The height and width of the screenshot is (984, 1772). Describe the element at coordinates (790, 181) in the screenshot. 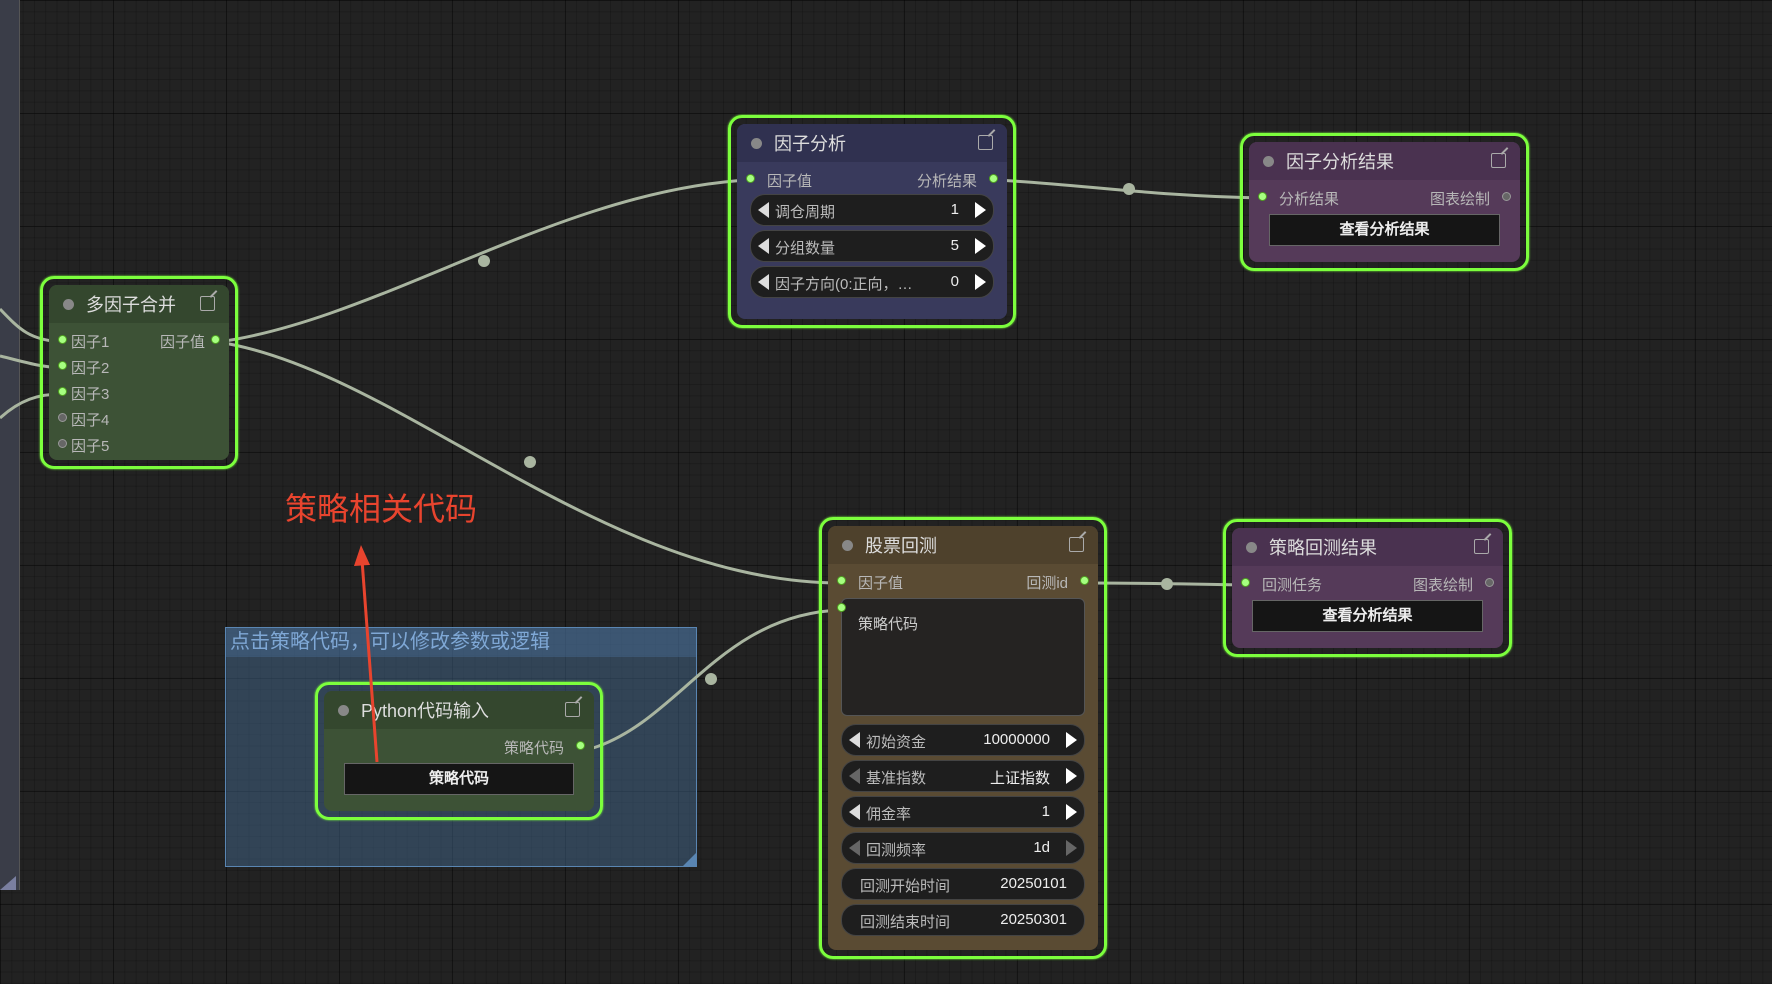

I see `input-label: 因子值` at that location.